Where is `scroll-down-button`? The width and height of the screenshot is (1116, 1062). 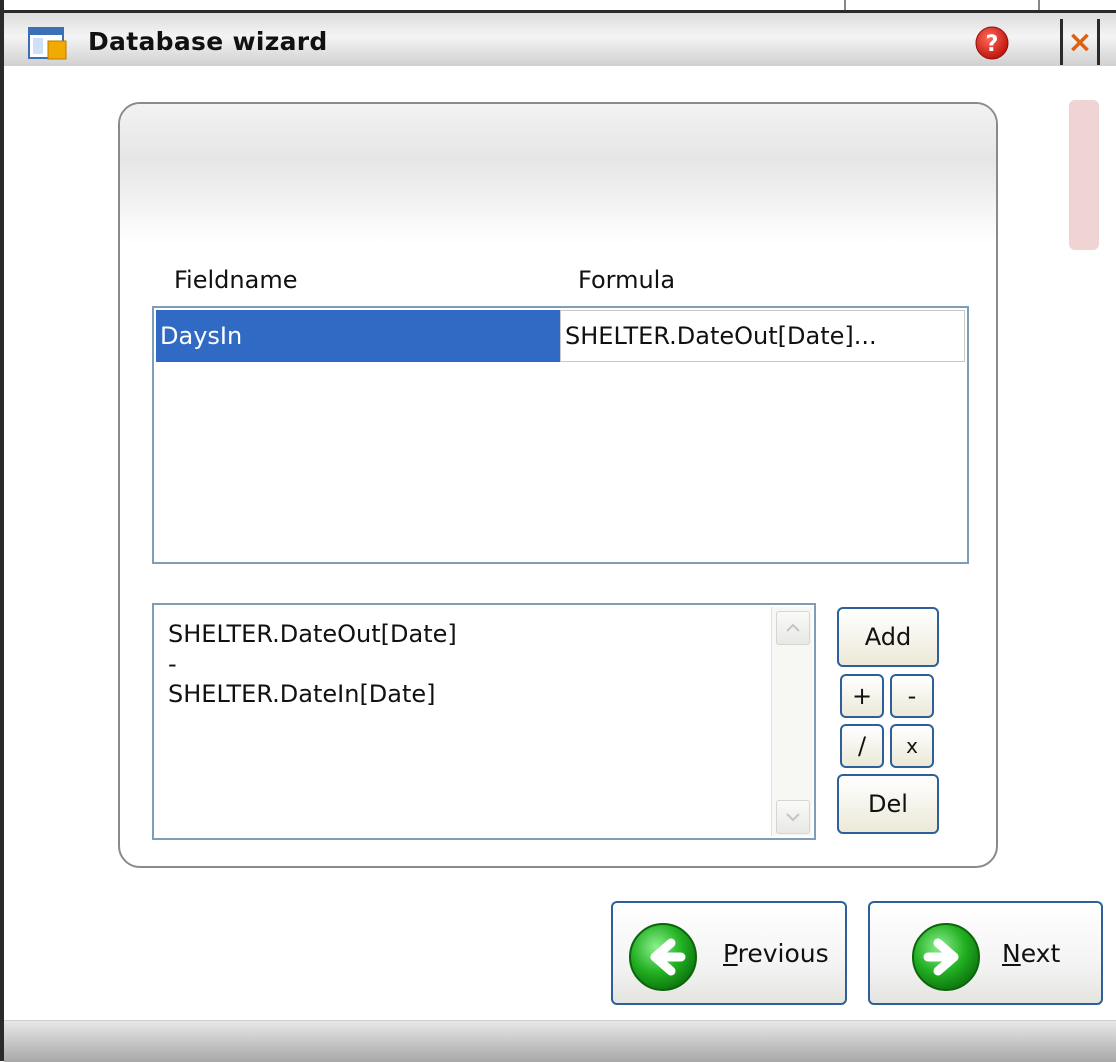
scroll-down-button is located at coordinates (793, 817).